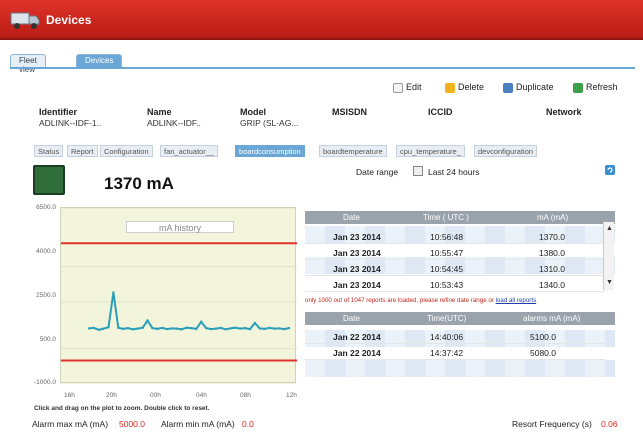 The width and height of the screenshot is (643, 448). I want to click on duplicate-button: Duplicate, so click(528, 88).